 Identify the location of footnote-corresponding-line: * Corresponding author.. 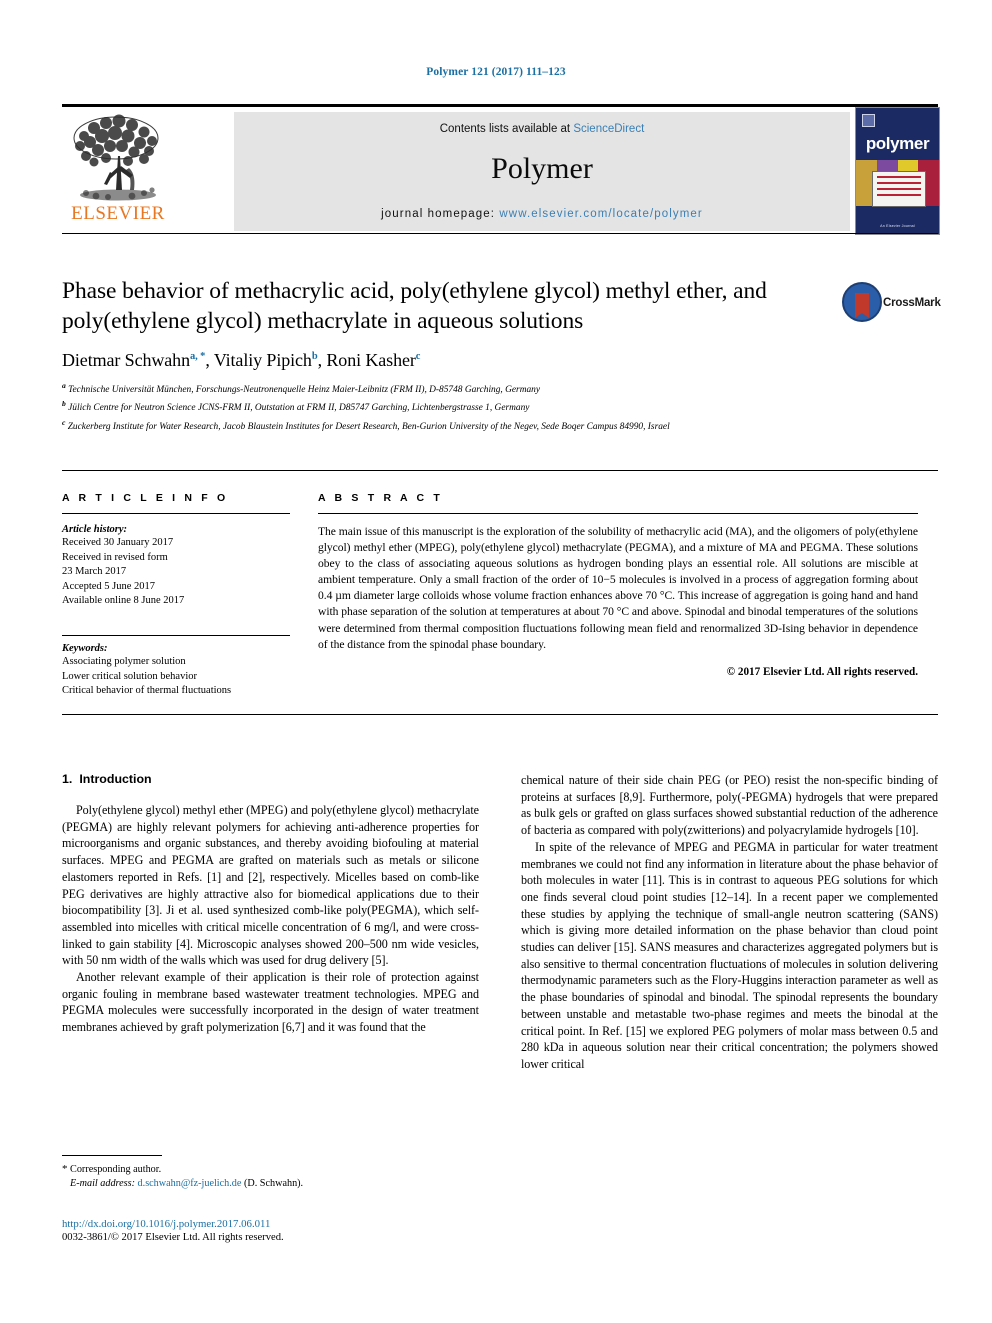
(270, 1169).